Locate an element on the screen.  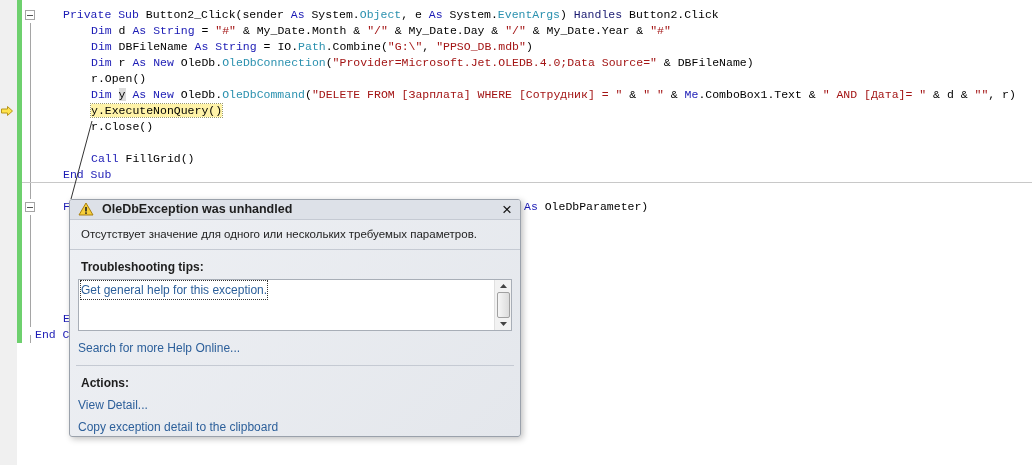
code-line: Call FillGrid() is located at coordinates (143, 158).